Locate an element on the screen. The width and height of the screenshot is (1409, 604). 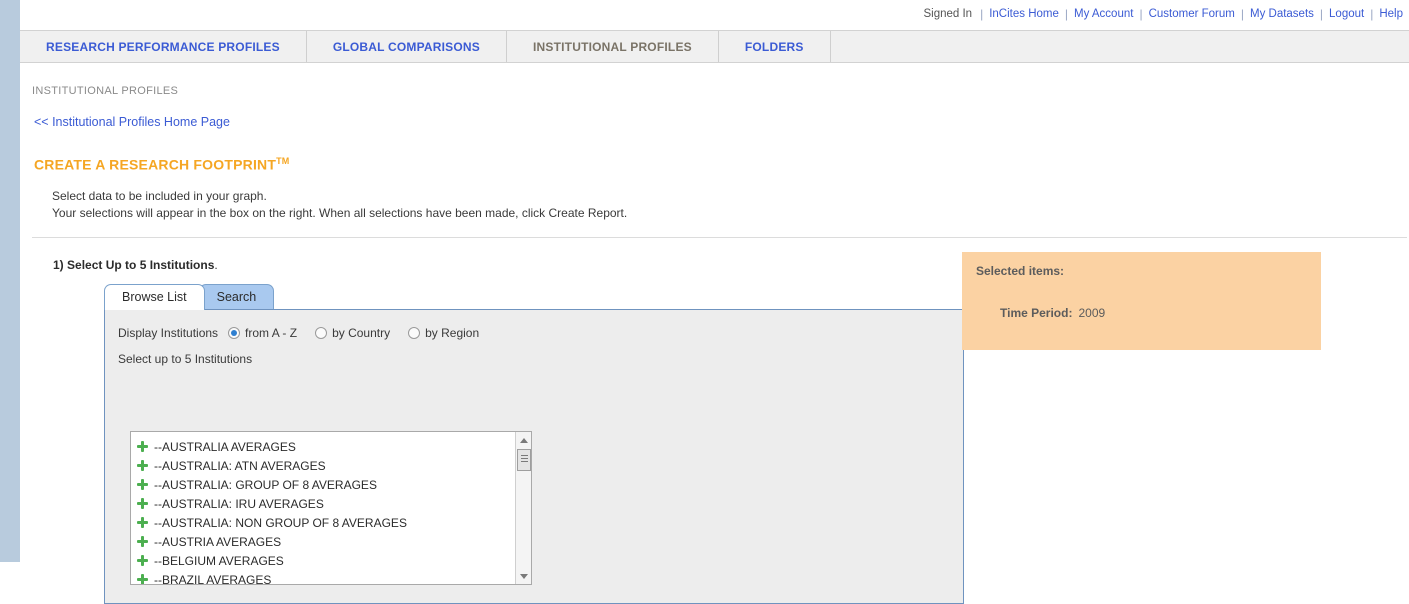
page-title-text: CREATE A RESEARCH FOOTPRINT is located at coordinates (155, 164).